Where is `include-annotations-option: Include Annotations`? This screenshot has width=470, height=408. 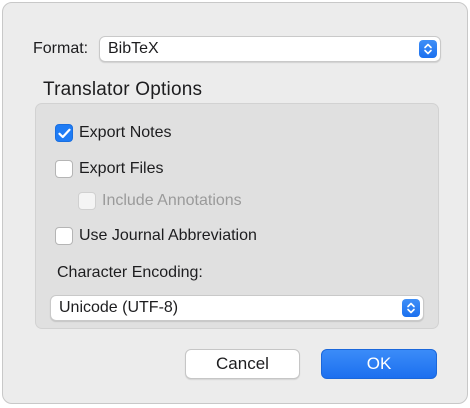 include-annotations-option: Include Annotations is located at coordinates (160, 201).